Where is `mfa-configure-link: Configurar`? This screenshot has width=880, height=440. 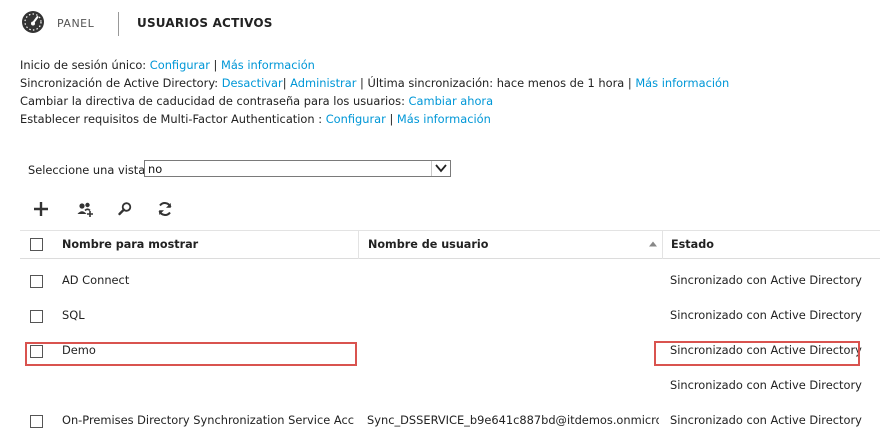 mfa-configure-link: Configurar is located at coordinates (356, 119).